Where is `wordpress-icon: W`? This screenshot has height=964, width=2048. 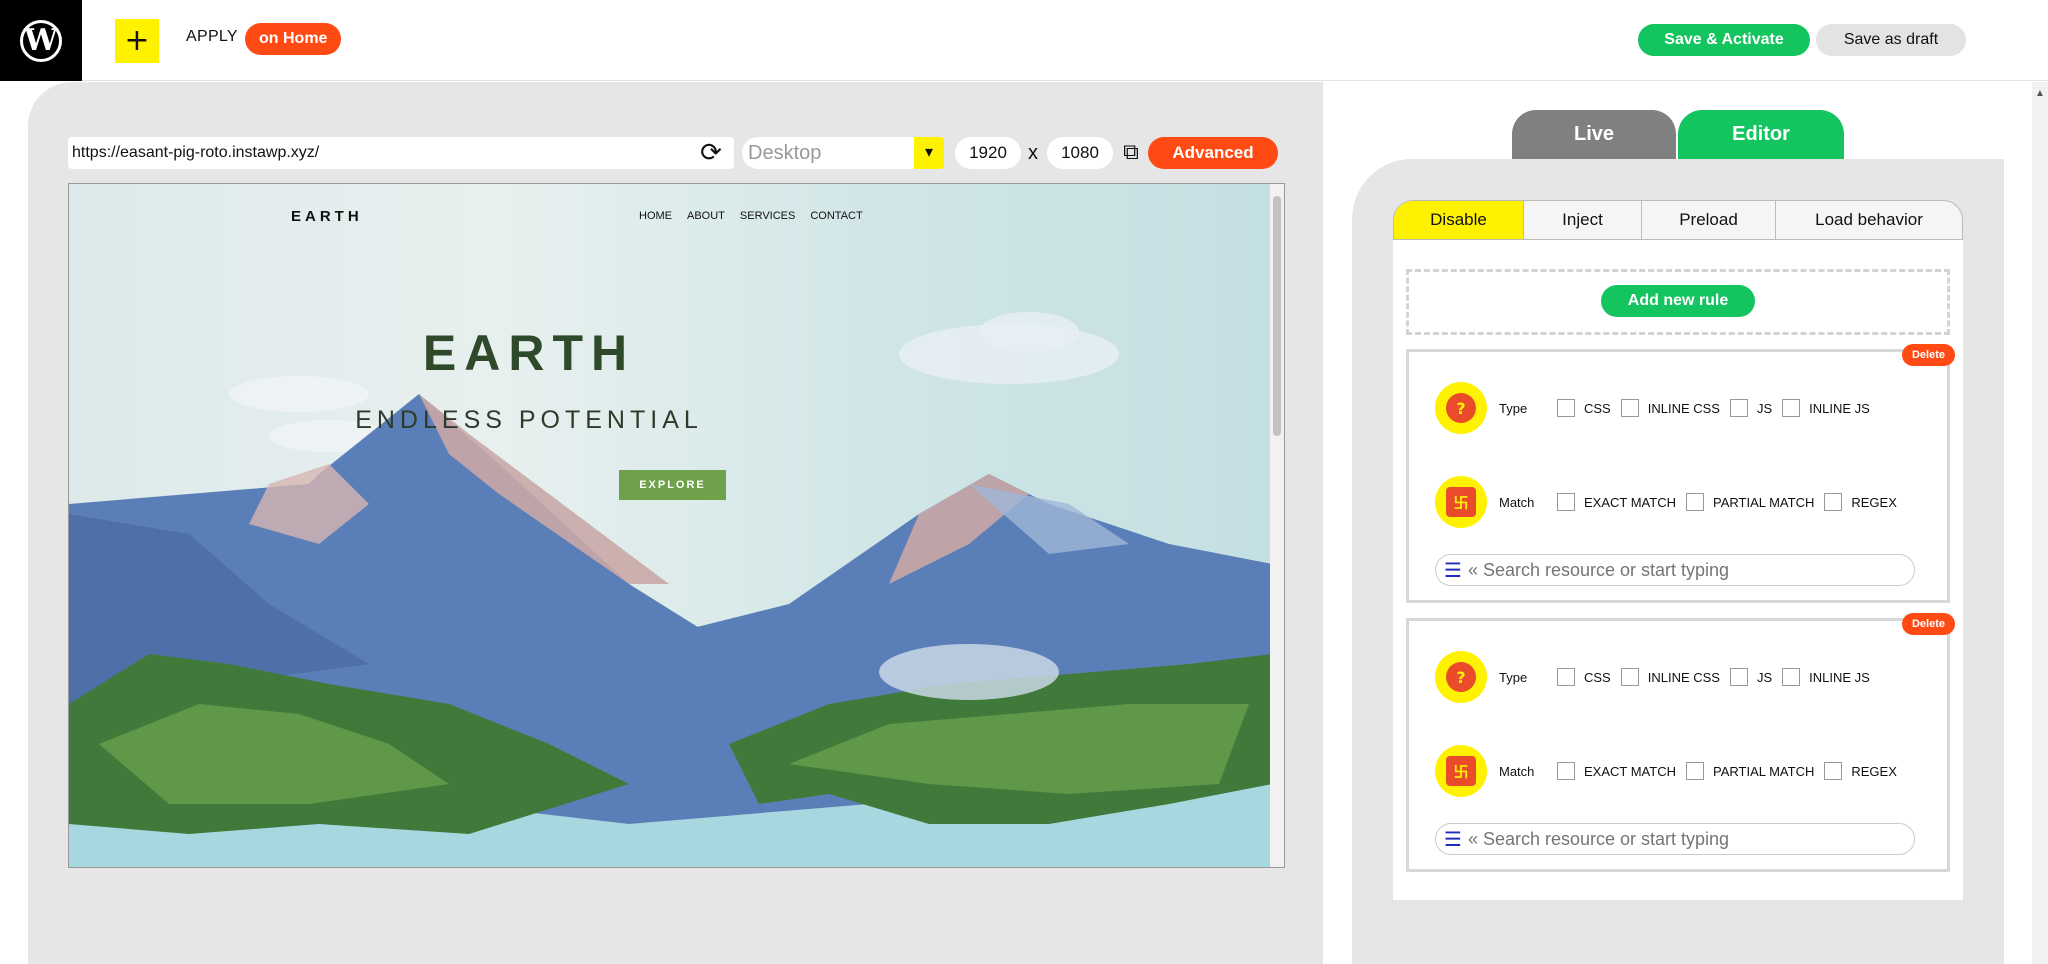
wordpress-icon: W is located at coordinates (41, 40).